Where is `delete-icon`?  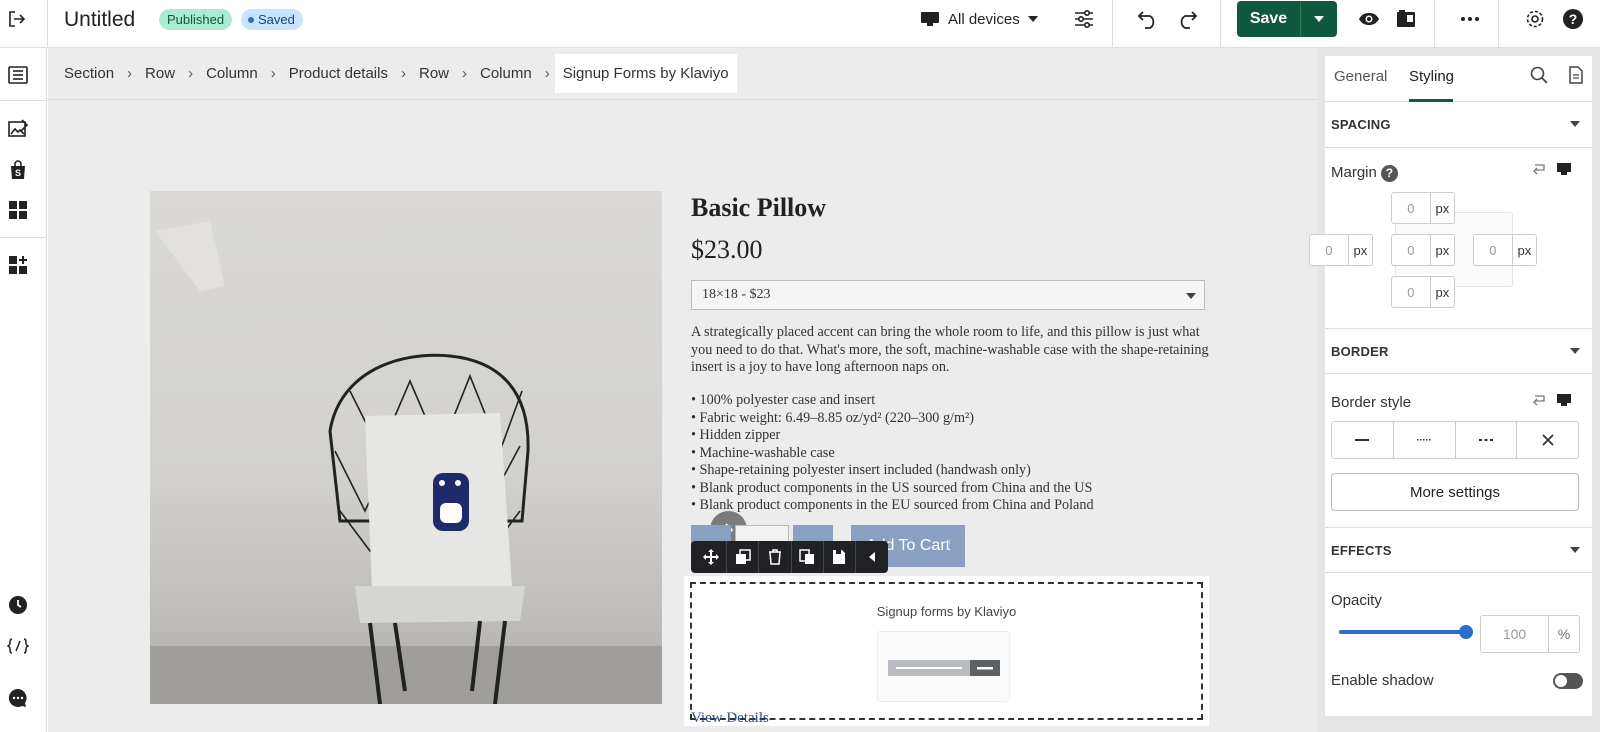 delete-icon is located at coordinates (775, 557).